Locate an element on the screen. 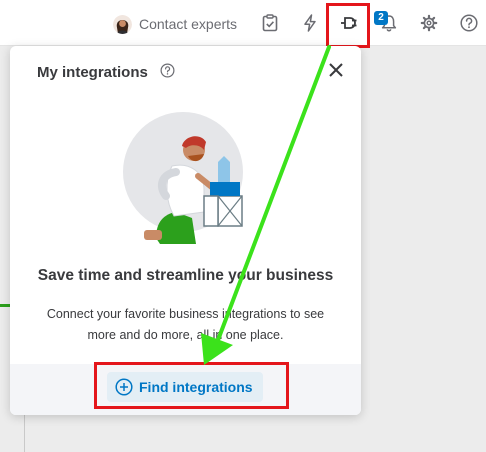  close-icon is located at coordinates (336, 70).